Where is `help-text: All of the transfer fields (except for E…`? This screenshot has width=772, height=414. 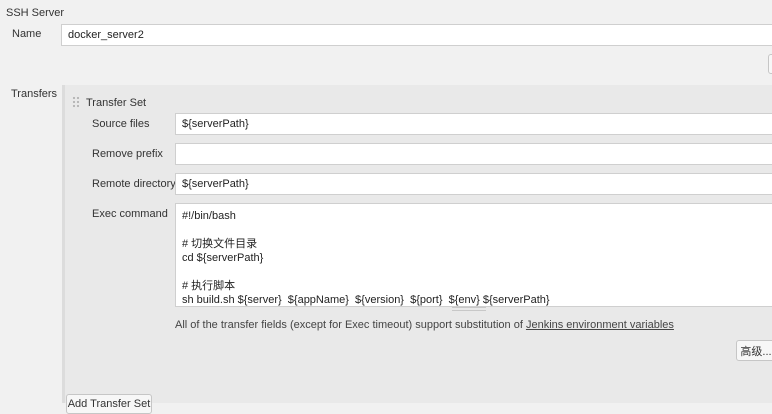
help-text: All of the transfer fields (except for E… is located at coordinates (424, 325).